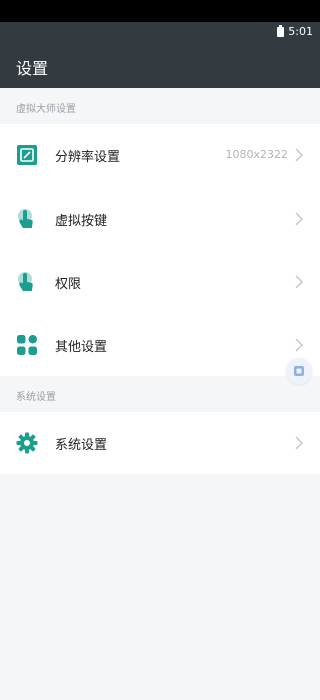  What do you see at coordinates (81, 445) in the screenshot?
I see `settings-item-label: 系统设置` at bounding box center [81, 445].